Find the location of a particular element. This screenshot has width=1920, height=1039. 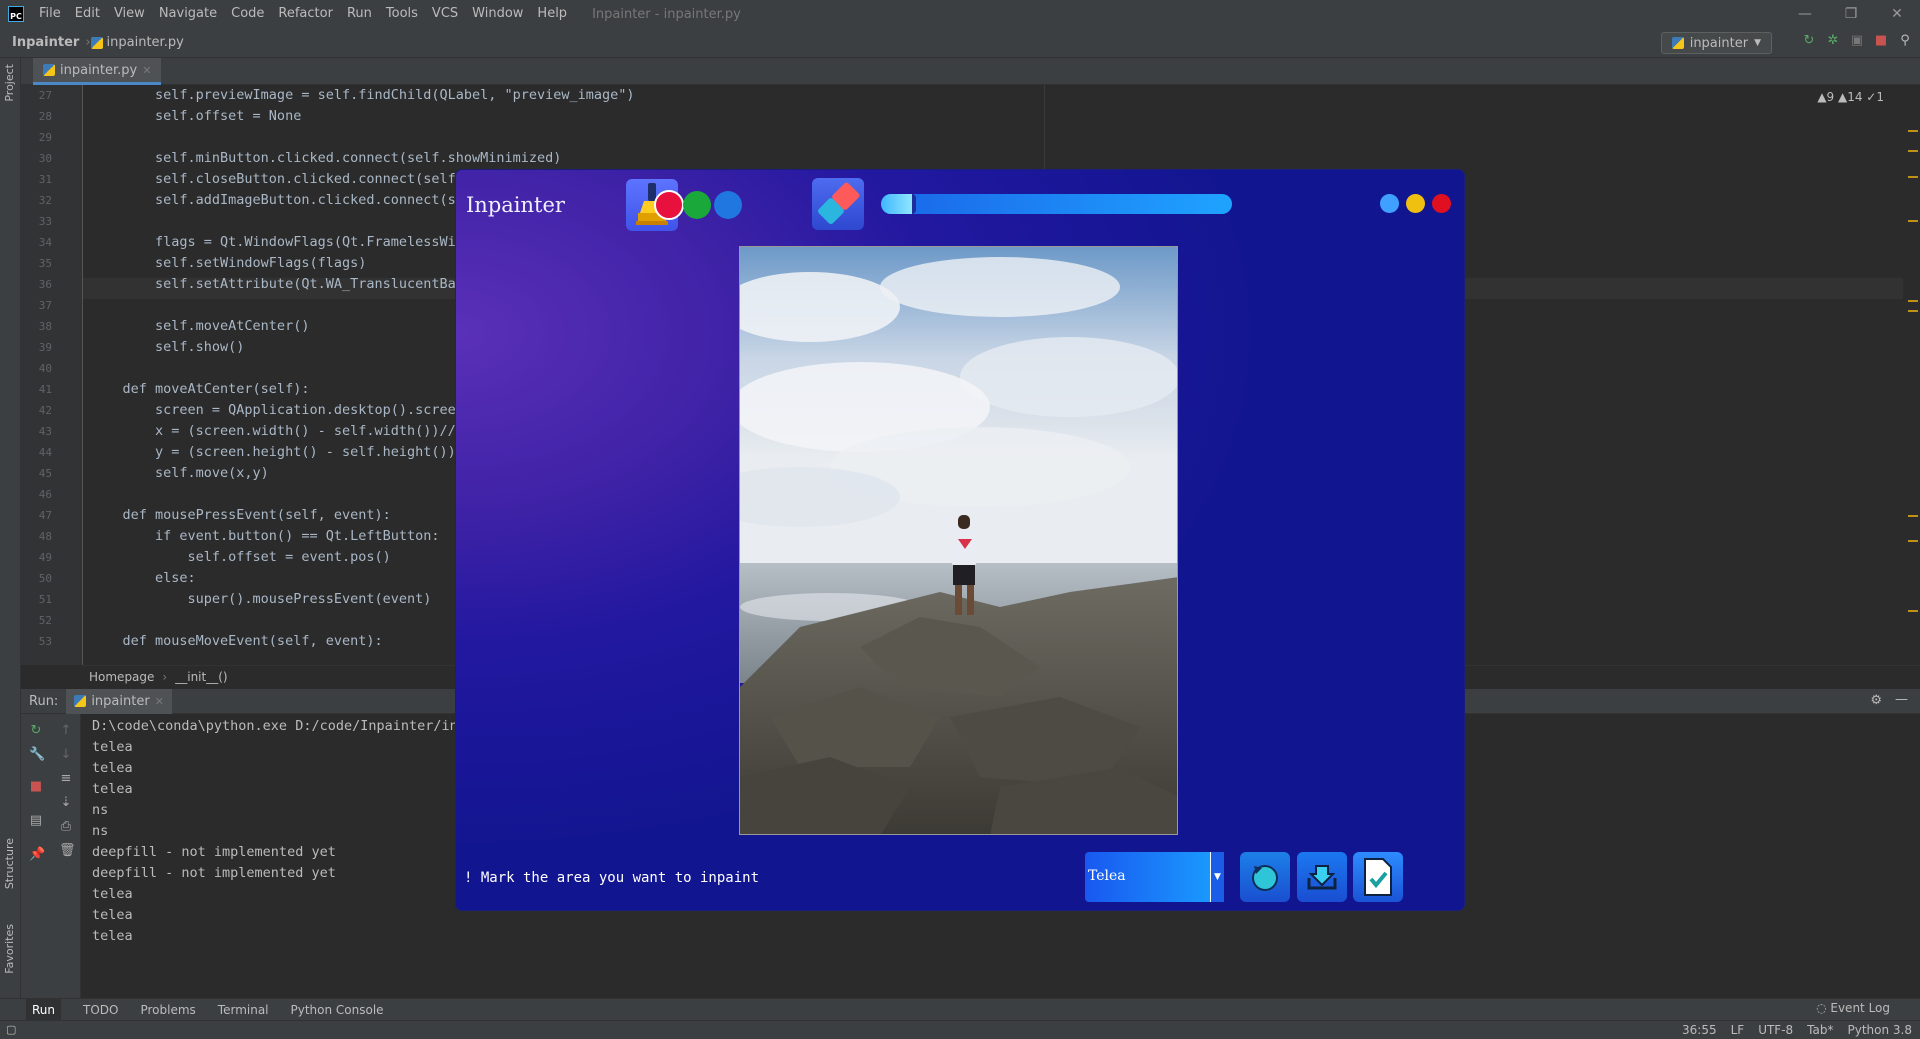

tool-tab-python-console: Python Console is located at coordinates (337, 1010).